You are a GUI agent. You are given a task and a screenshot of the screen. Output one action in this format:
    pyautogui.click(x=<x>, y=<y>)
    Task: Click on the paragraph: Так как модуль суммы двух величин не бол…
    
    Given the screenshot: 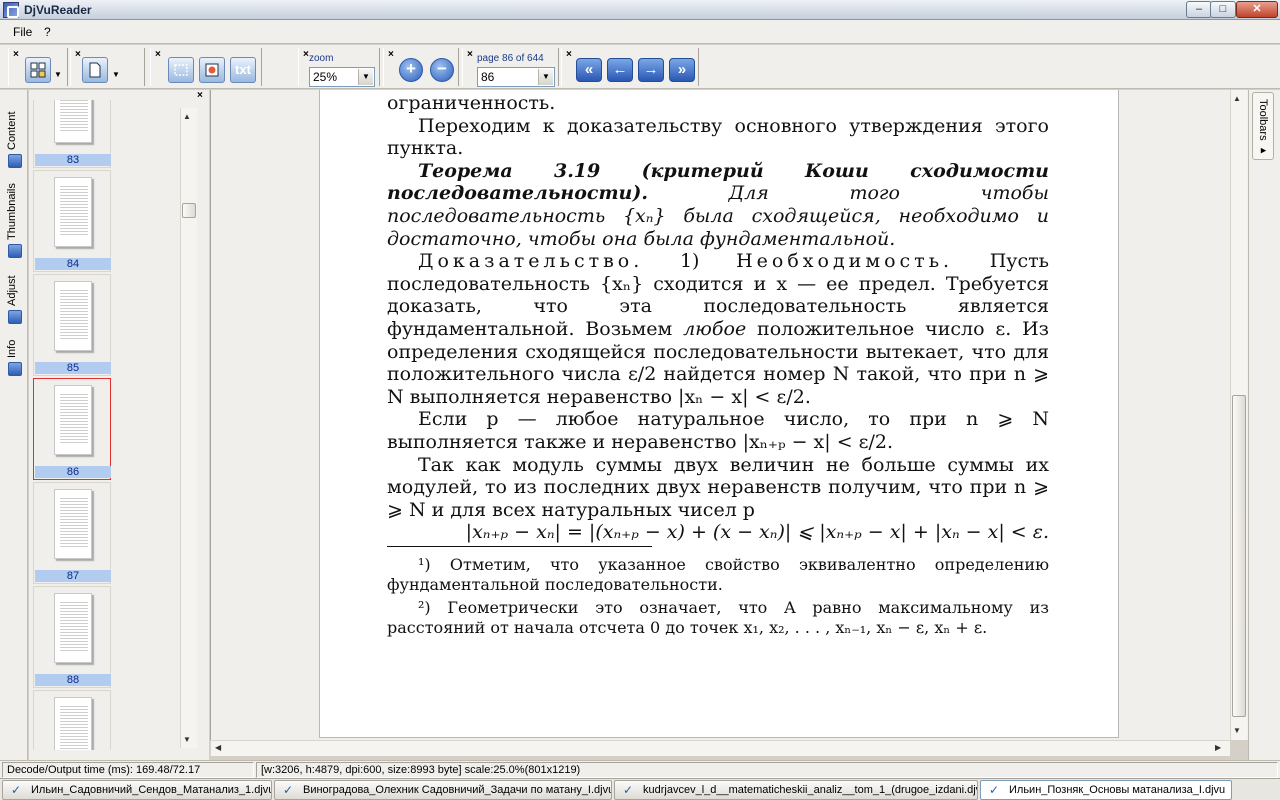 What is the action you would take?
    pyautogui.click(x=718, y=487)
    